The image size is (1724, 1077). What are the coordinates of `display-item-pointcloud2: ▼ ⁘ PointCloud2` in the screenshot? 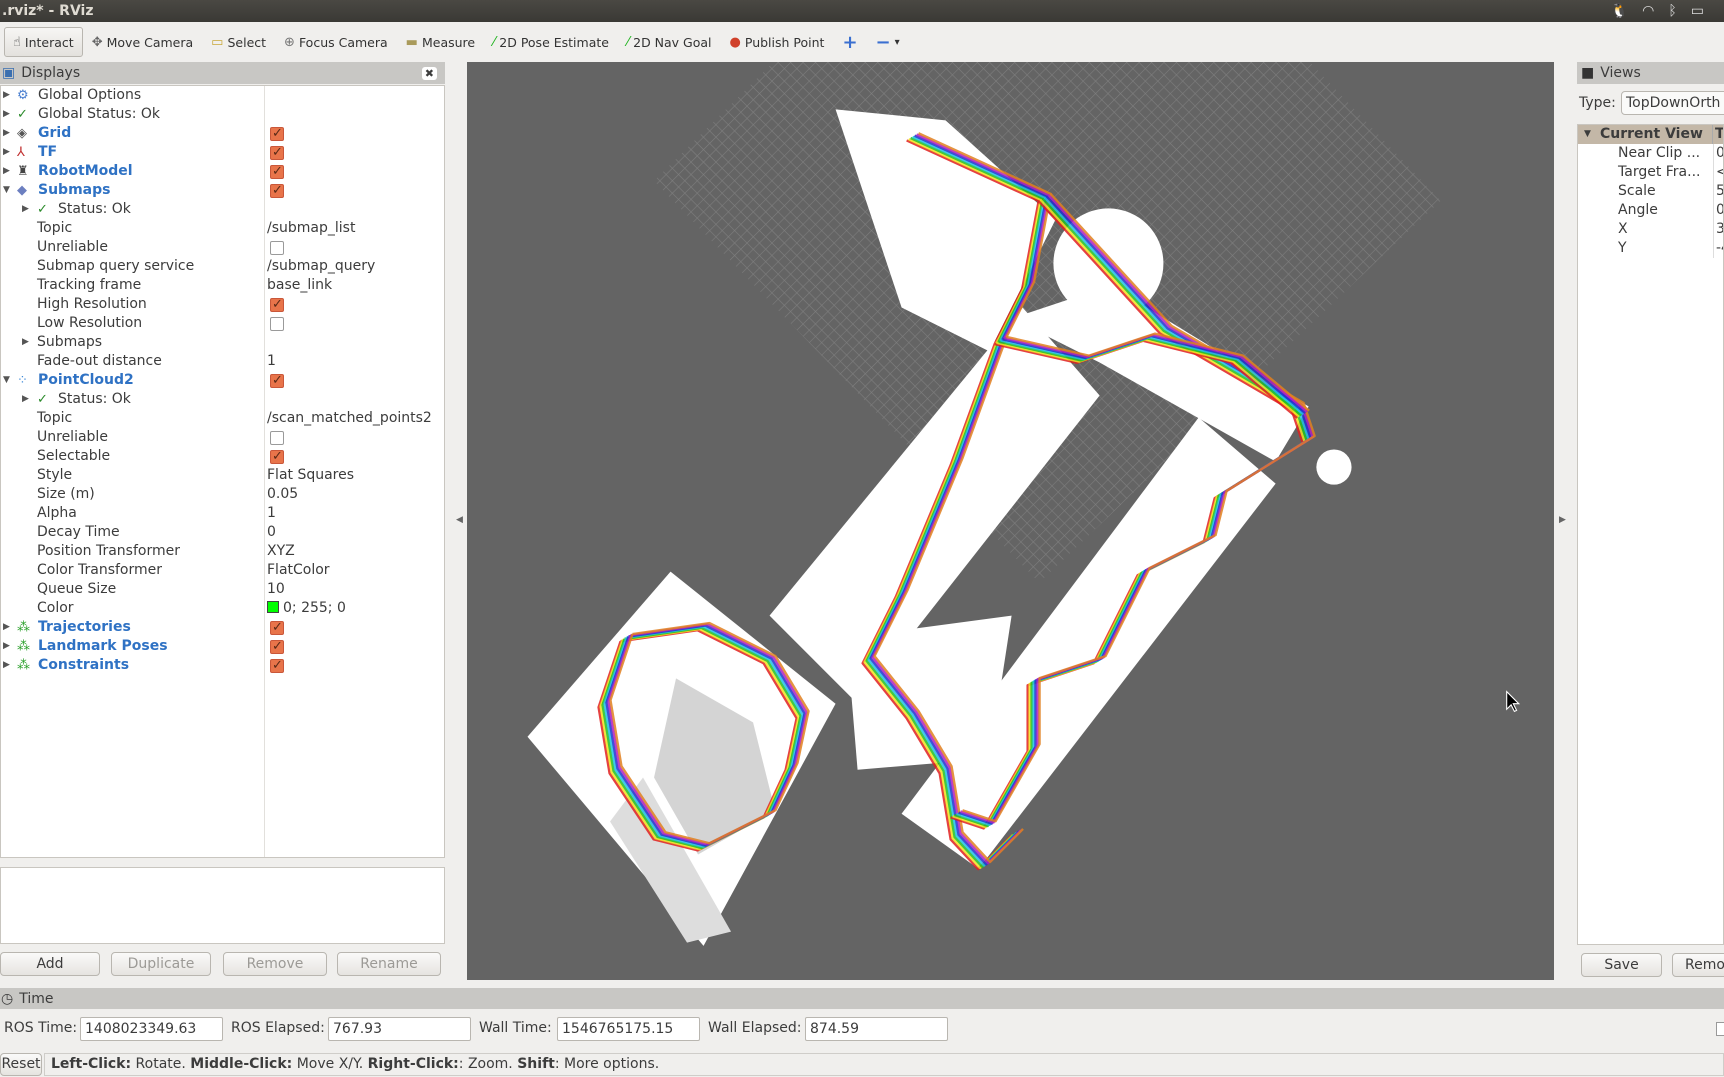 It's located at (222, 380).